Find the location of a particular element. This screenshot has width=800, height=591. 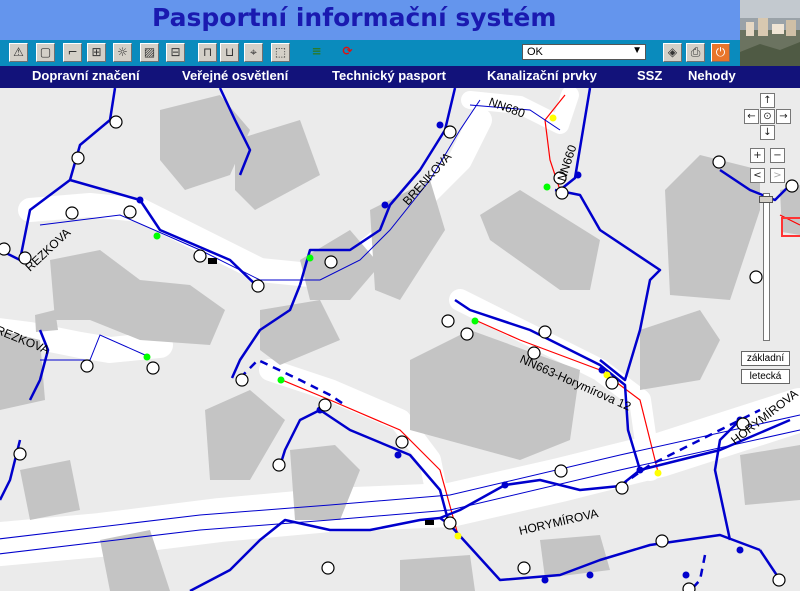

app-header: Pasportní informační systém is located at coordinates (370, 20).